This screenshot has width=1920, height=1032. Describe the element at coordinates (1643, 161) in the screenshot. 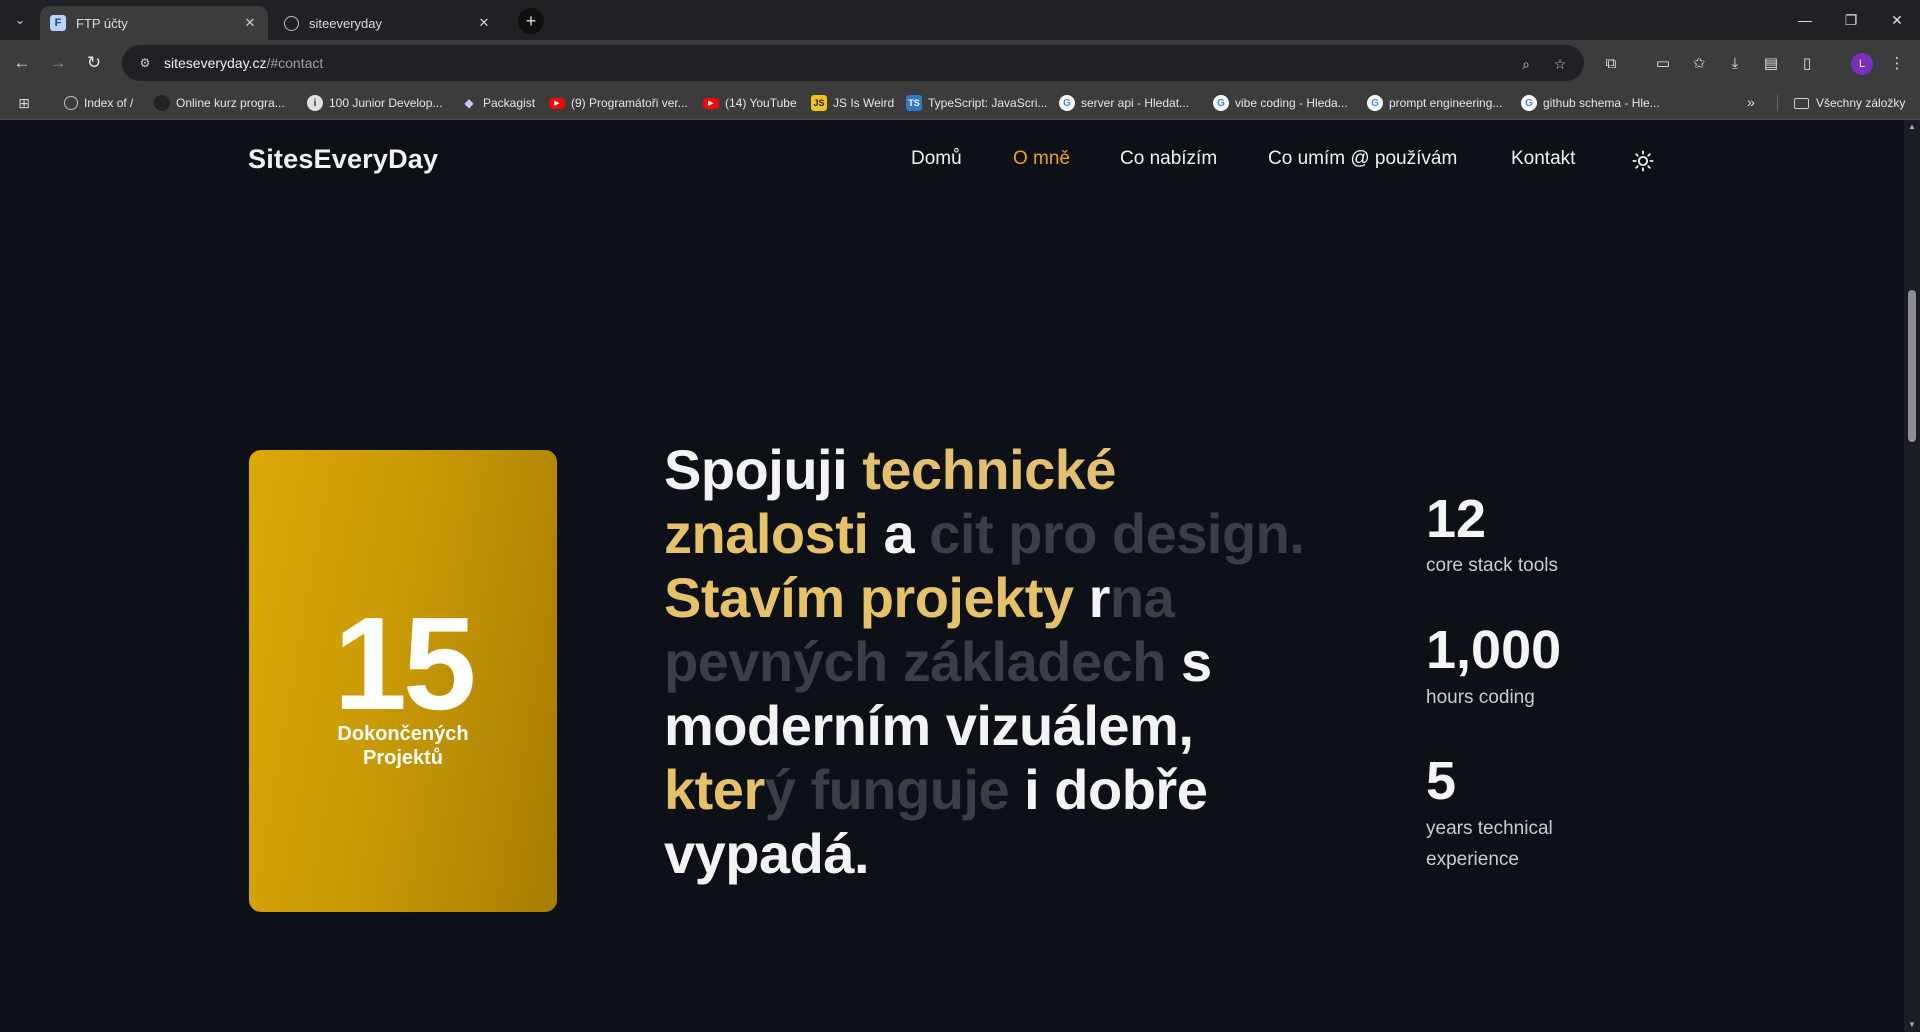

I see `theme-toggle-sun-icon` at that location.